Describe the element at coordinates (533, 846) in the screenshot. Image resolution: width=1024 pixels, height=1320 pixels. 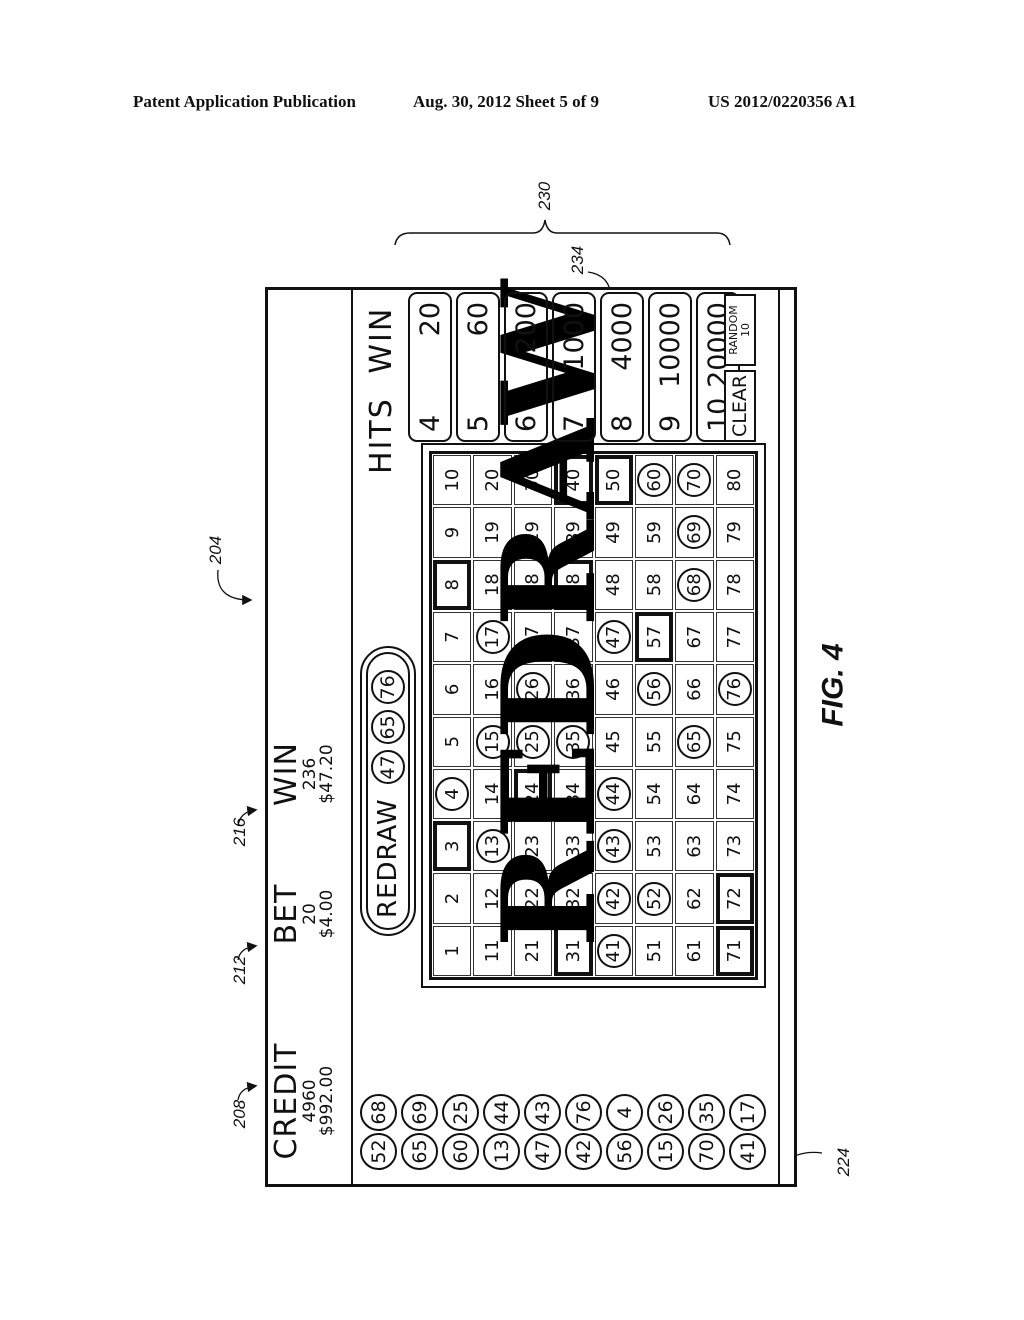
I see `keno-cell: 23` at that location.